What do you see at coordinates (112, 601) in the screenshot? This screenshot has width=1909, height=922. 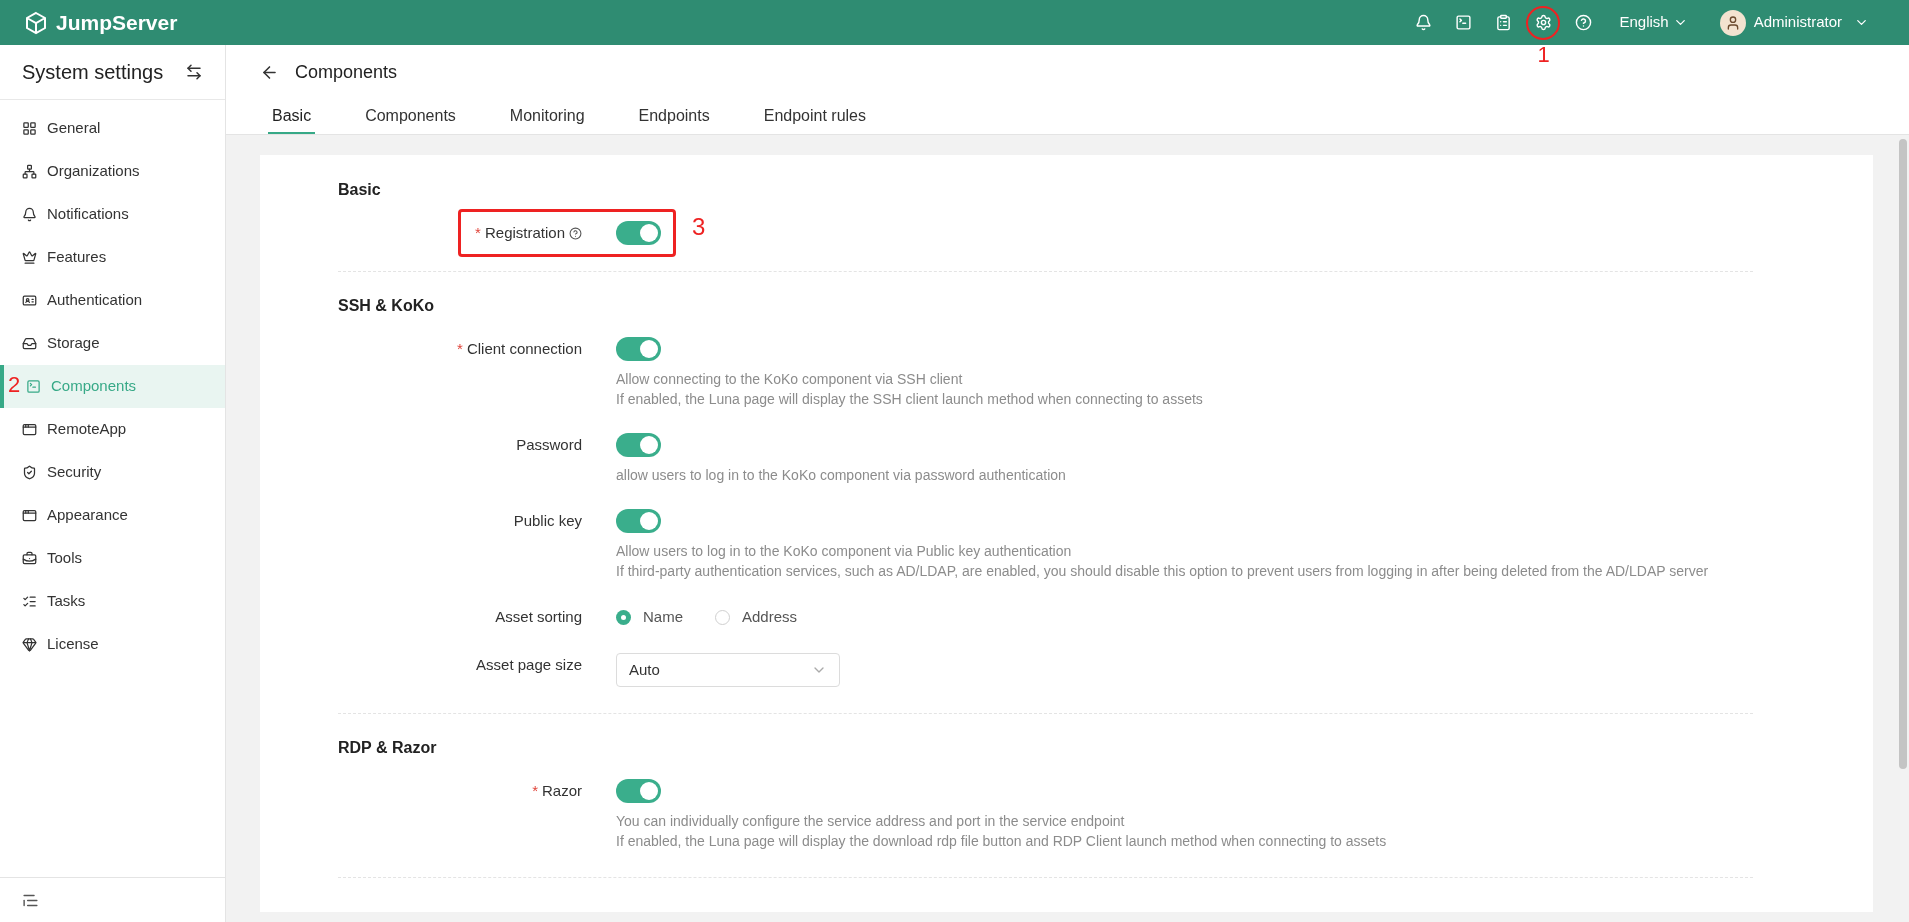 I see `sidebar-item: Tasks` at bounding box center [112, 601].